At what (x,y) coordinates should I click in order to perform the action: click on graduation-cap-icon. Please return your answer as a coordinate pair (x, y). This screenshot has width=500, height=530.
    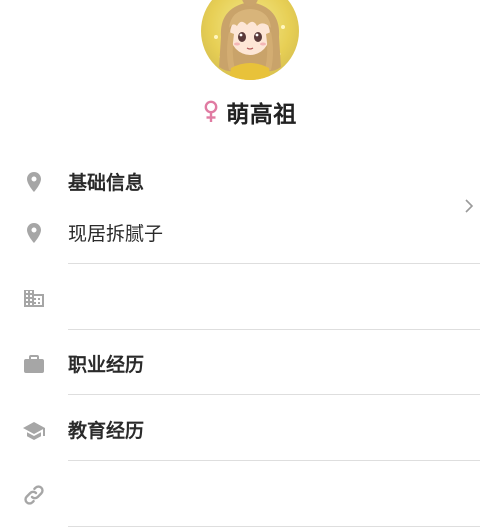
    Looking at the image, I should click on (34, 431).